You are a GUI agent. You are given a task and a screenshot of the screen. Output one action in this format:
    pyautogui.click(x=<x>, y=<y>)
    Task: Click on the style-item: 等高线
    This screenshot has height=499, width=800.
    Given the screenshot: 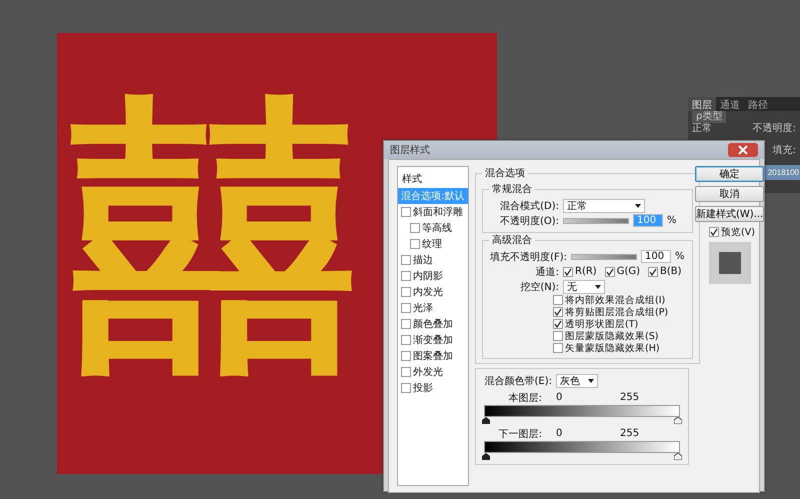 What is the action you would take?
    pyautogui.click(x=433, y=228)
    